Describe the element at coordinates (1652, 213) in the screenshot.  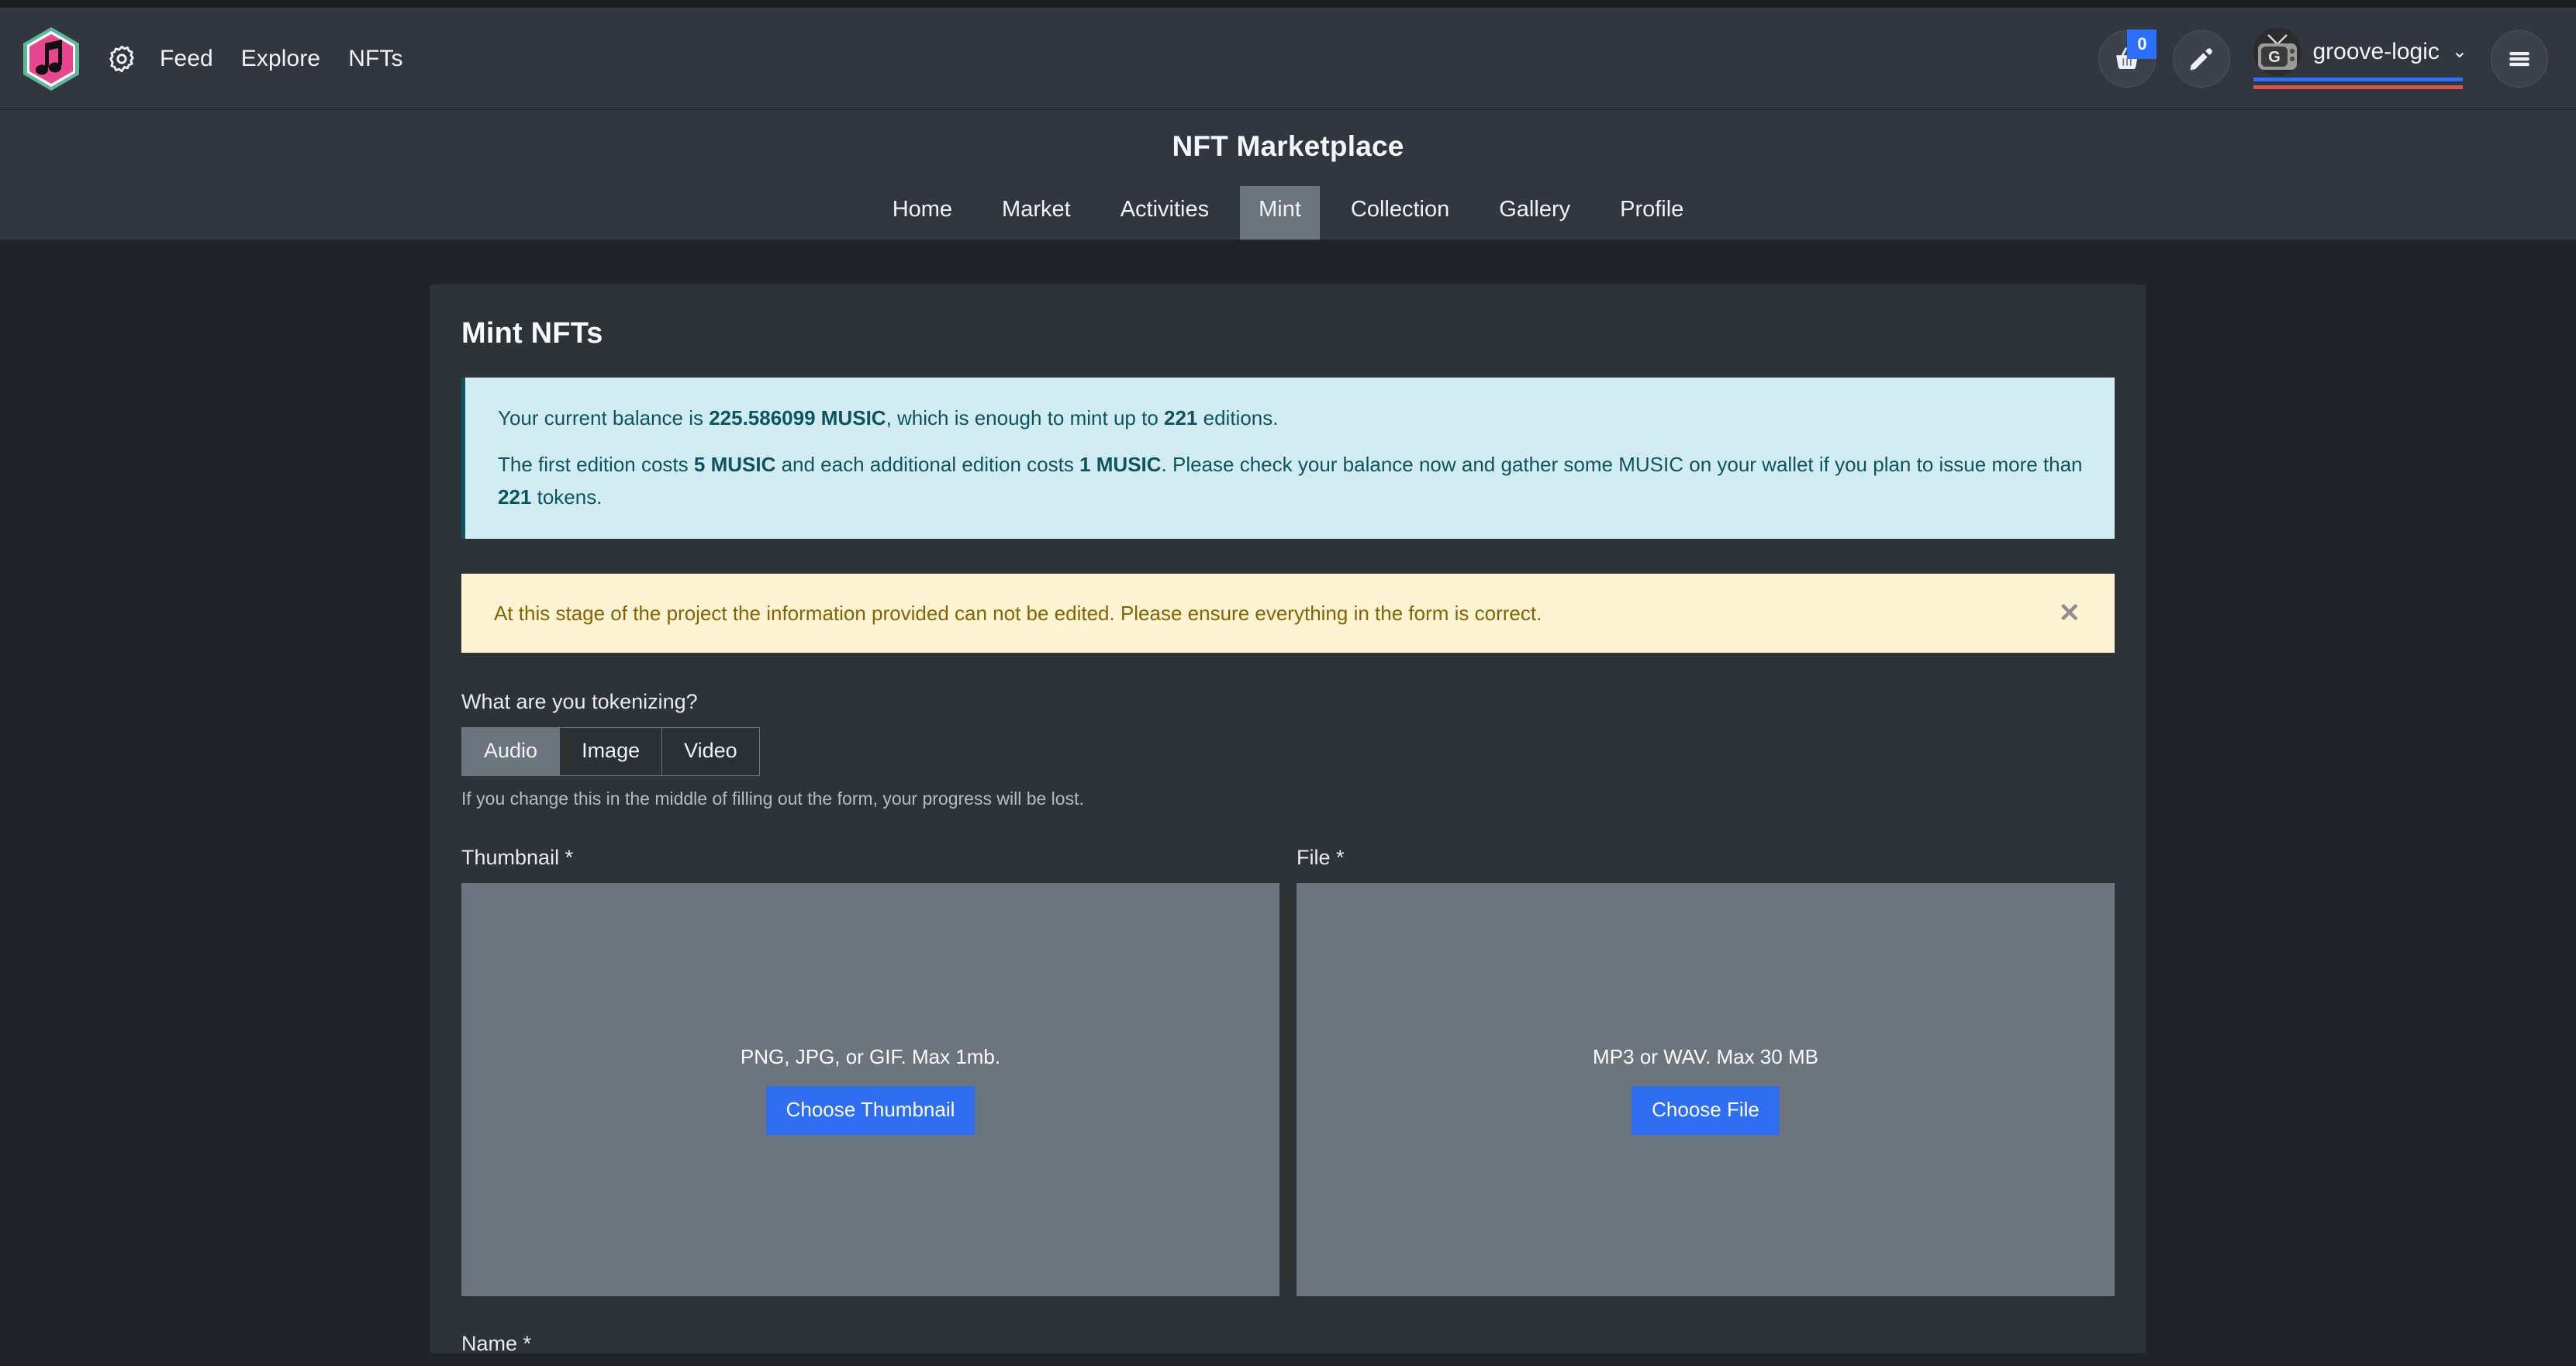
I see `tab-profile: Profile` at that location.